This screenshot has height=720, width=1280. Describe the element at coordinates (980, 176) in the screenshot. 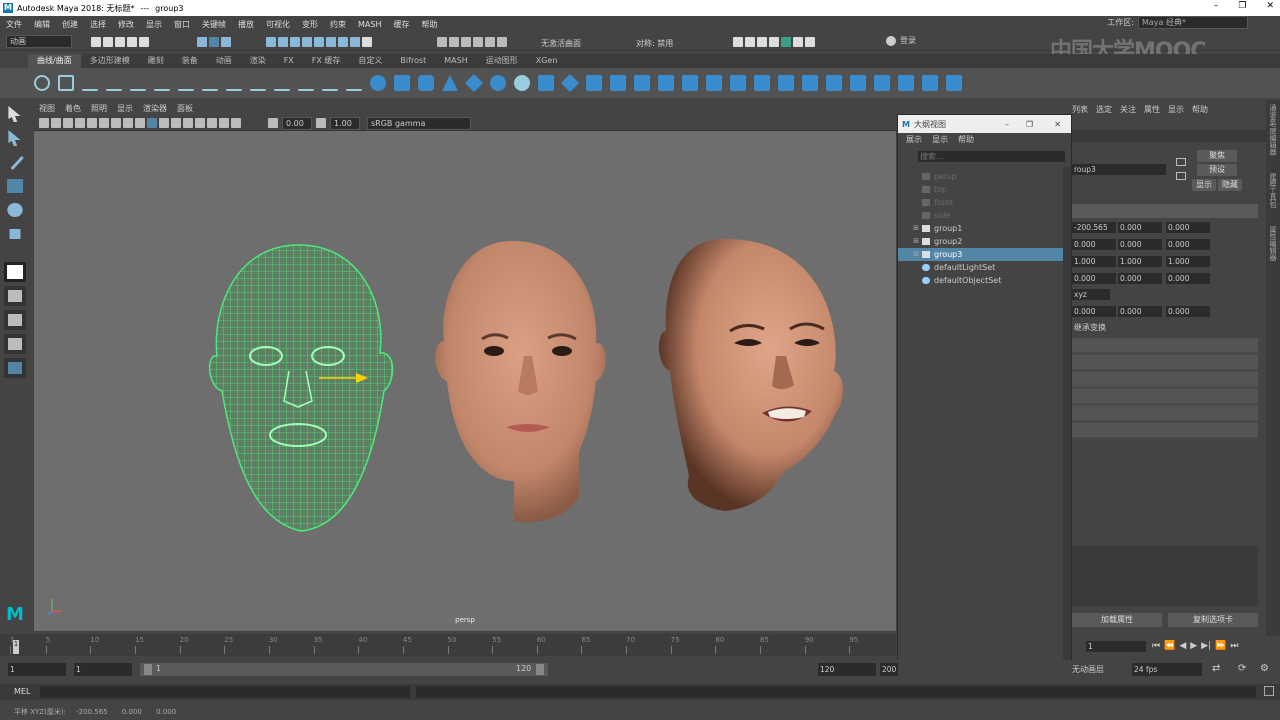

I see `outliner-item-persp: persp` at that location.